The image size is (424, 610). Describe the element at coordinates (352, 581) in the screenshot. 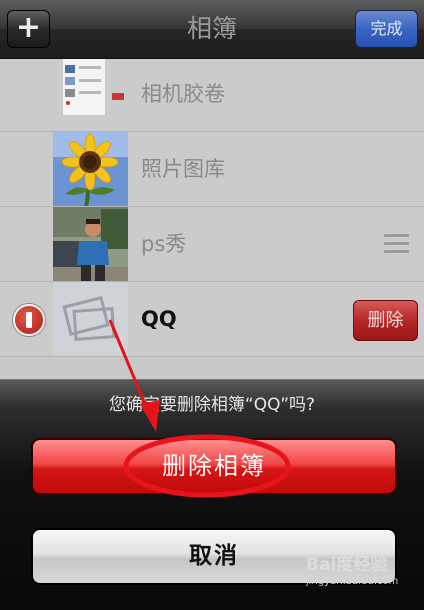

I see `watermark-url: jingyan.baidu.com` at that location.